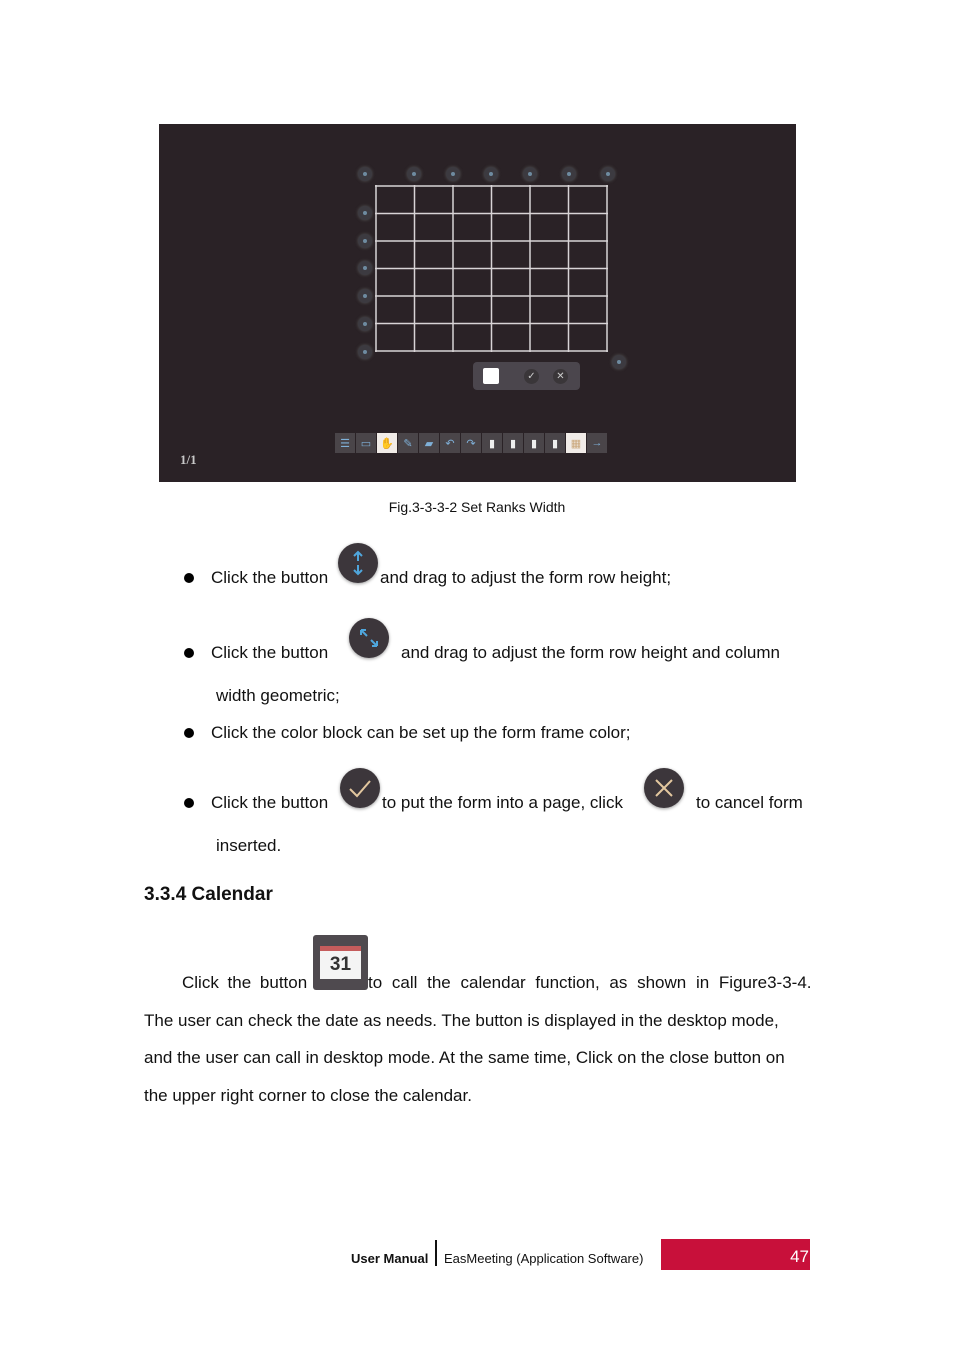 This screenshot has height=1350, width=954. I want to click on close-icon, so click(664, 788).